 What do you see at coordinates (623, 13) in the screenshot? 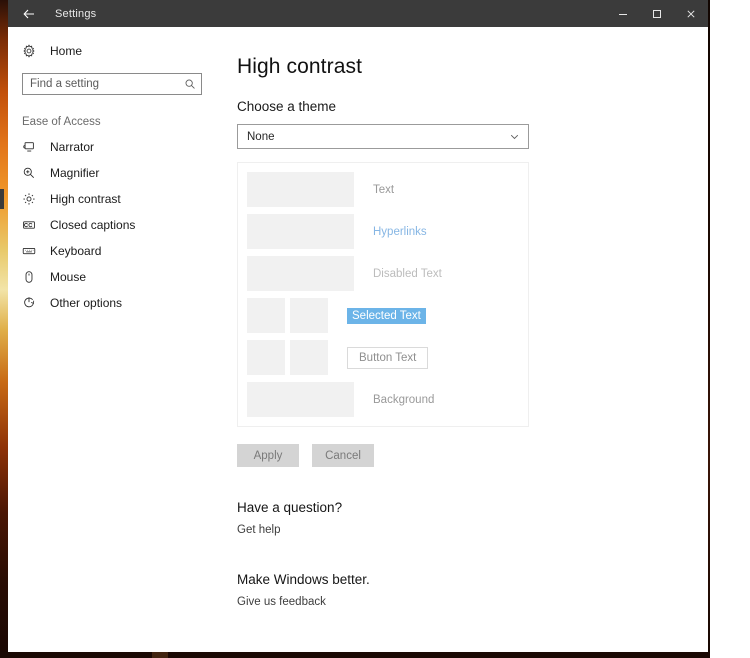
I see `minimize-icon` at bounding box center [623, 13].